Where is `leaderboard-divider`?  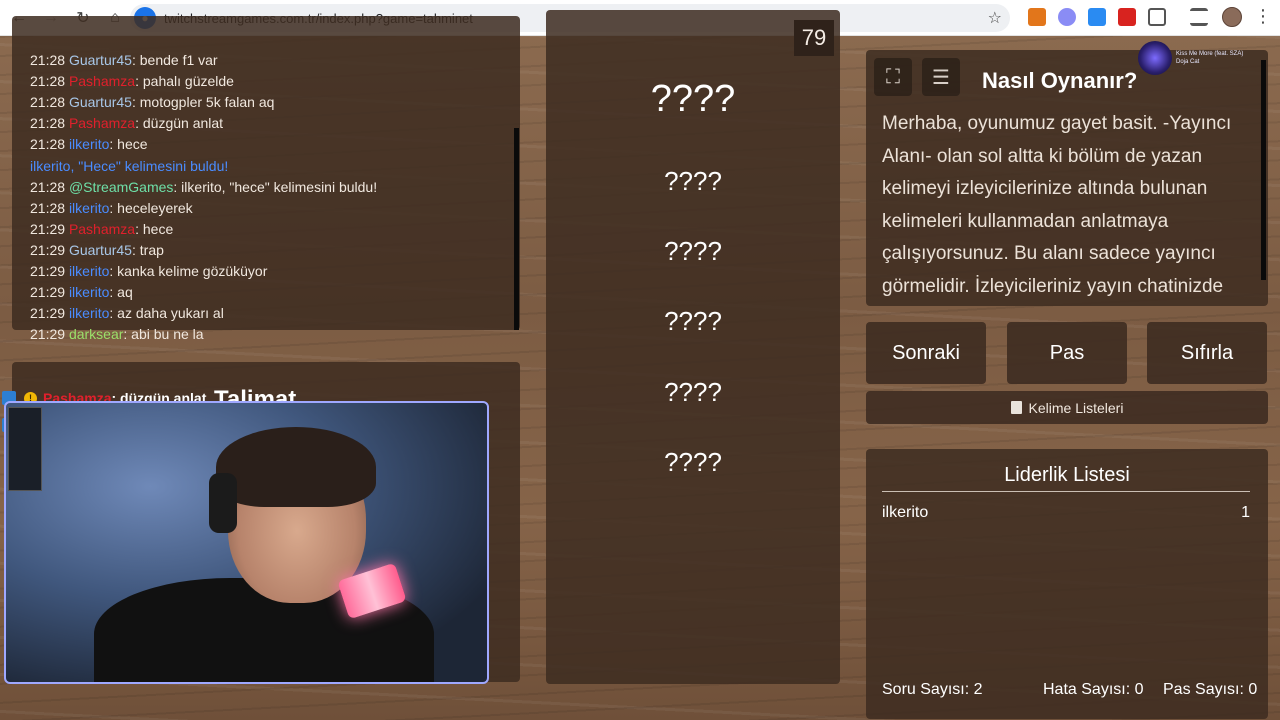 leaderboard-divider is located at coordinates (1066, 491).